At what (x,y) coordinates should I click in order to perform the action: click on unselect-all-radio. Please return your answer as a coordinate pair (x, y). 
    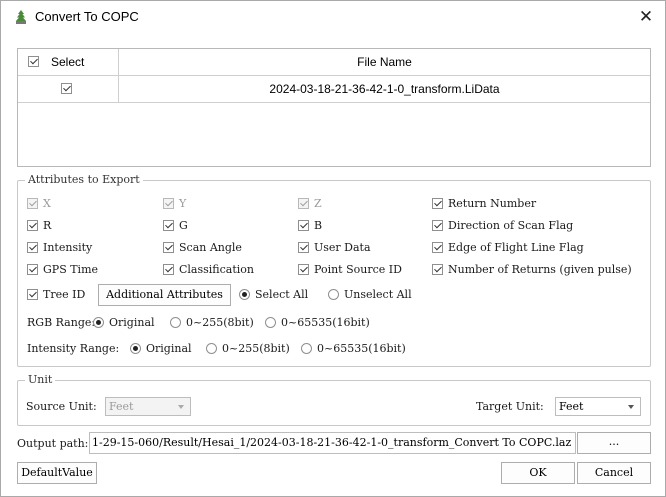
    Looking at the image, I should click on (333, 294).